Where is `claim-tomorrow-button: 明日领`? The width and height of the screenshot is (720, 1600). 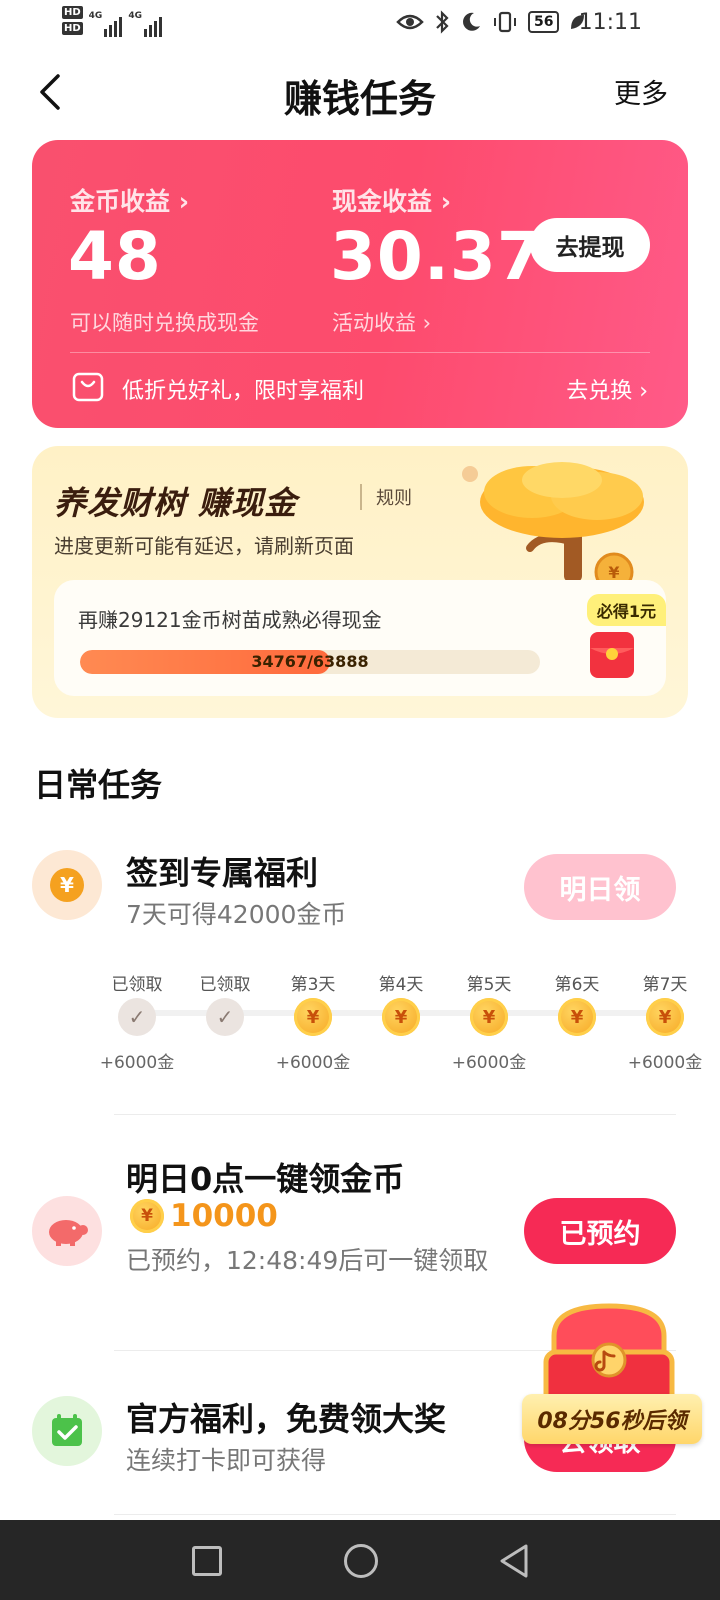
claim-tomorrow-button: 明日领 is located at coordinates (600, 887).